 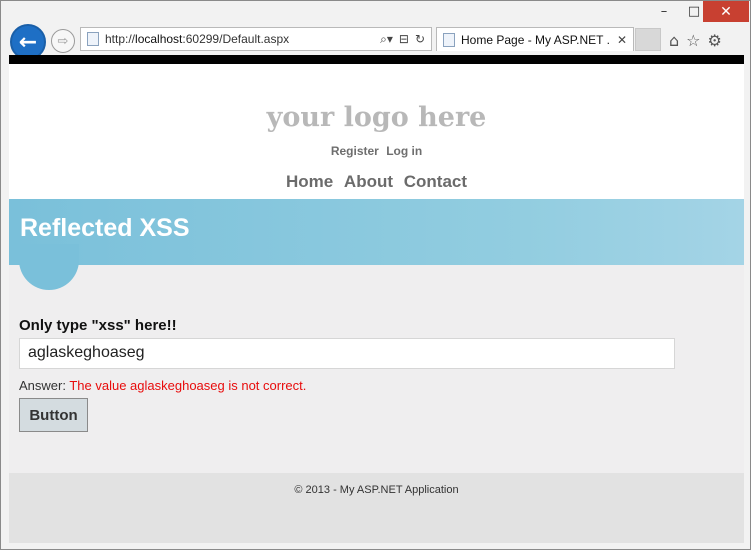 What do you see at coordinates (376, 490) in the screenshot?
I see `footer-text: © 2013 - My ASP.NET Application` at bounding box center [376, 490].